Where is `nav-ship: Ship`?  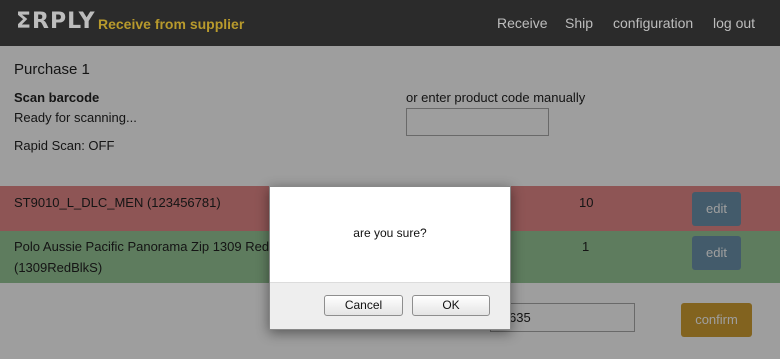
nav-ship: Ship is located at coordinates (579, 23).